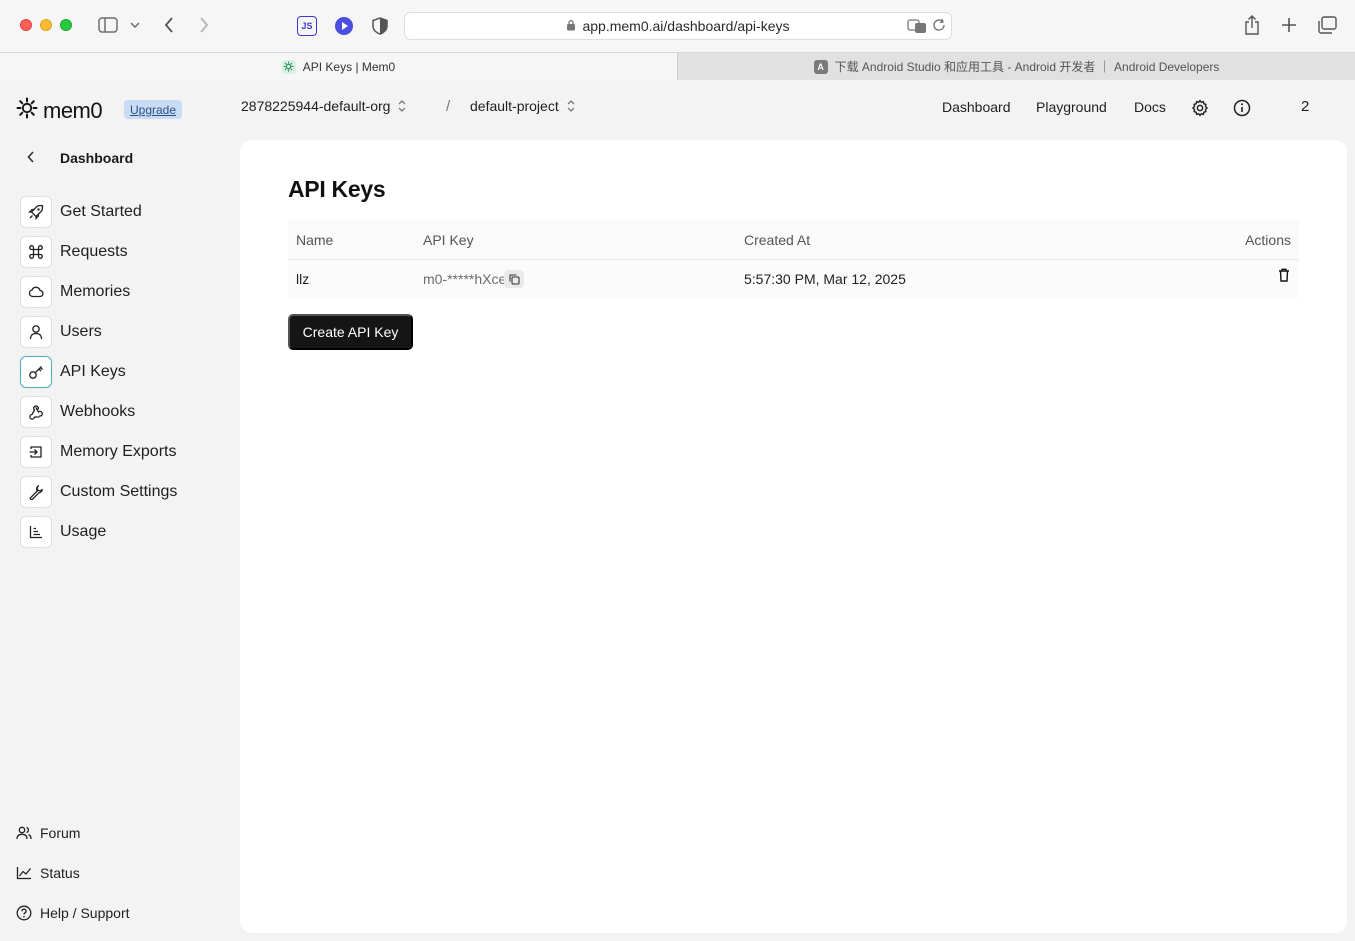 The image size is (1355, 941). Describe the element at coordinates (27, 110) in the screenshot. I see `mem0-logo-icon` at that location.